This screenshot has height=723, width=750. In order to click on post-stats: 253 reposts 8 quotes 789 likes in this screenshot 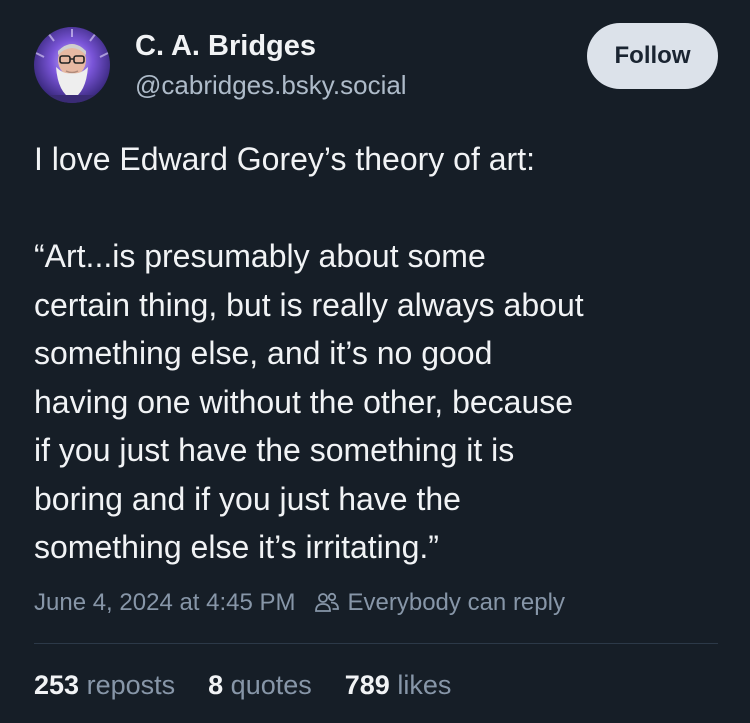, I will do `click(259, 685)`.